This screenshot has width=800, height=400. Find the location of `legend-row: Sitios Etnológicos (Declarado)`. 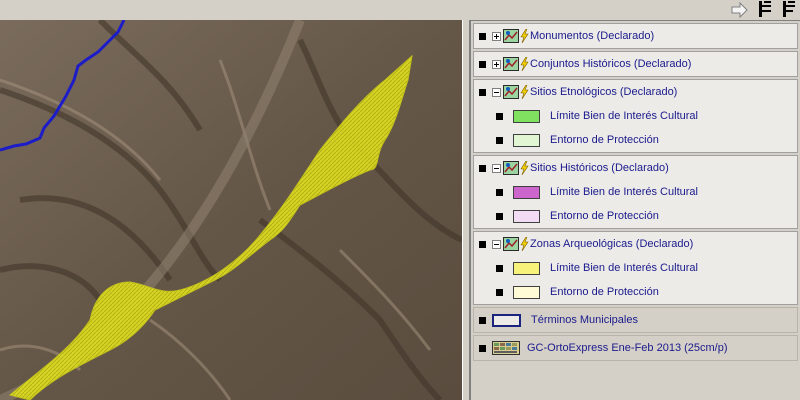

legend-row: Sitios Etnológicos (Declarado) is located at coordinates (635, 92).